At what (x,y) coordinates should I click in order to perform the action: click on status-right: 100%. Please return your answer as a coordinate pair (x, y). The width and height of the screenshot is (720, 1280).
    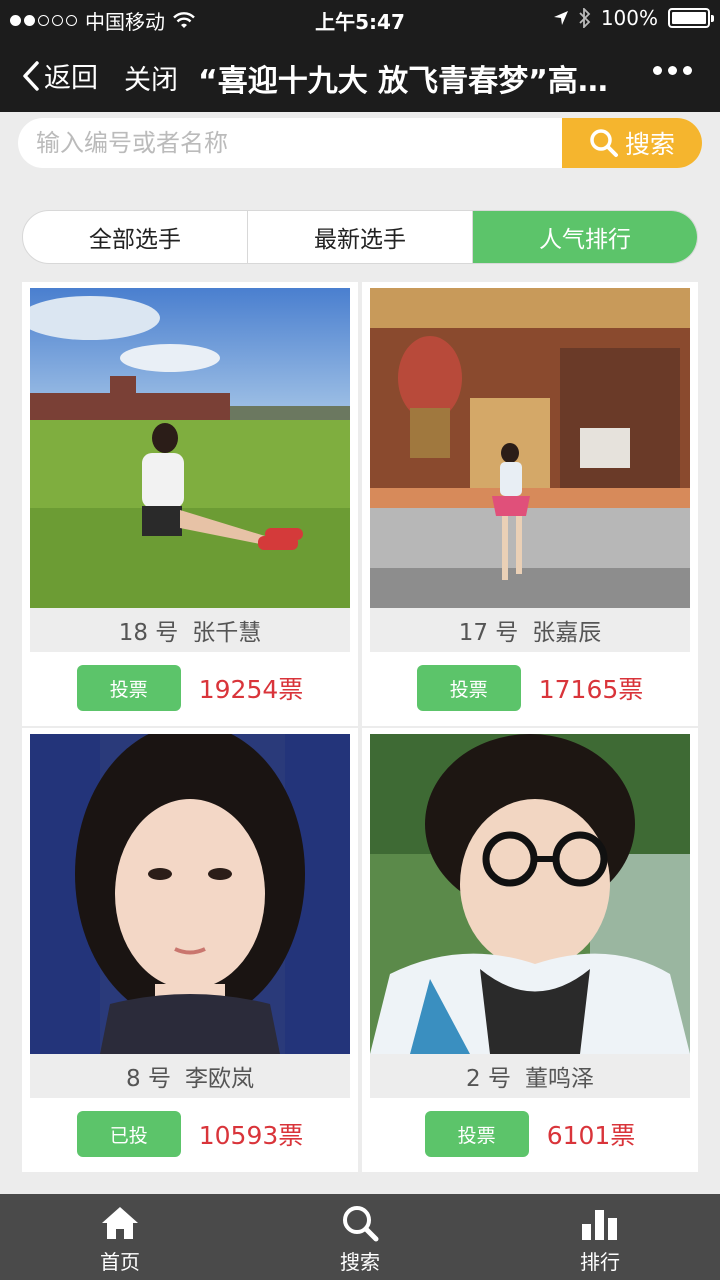
    Looking at the image, I should click on (633, 18).